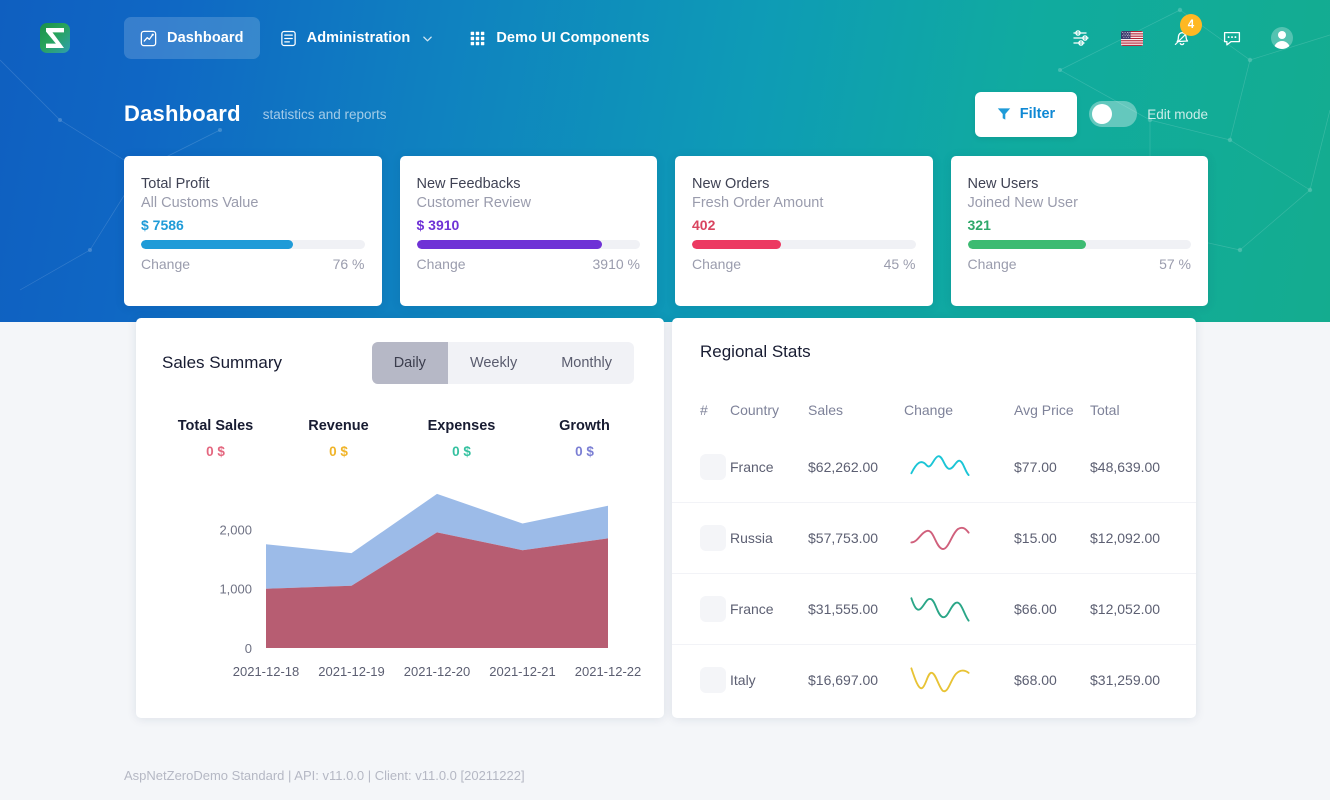 This screenshot has width=1330, height=800. I want to click on column-header-total: Total, so click(1105, 410).